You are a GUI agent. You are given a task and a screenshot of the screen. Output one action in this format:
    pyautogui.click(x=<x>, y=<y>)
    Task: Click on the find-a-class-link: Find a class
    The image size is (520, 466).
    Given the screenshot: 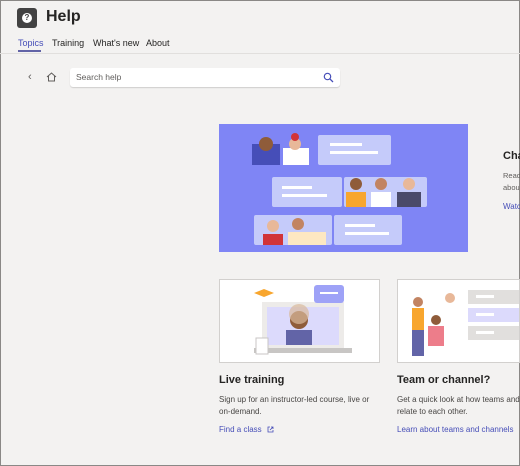 What is the action you would take?
    pyautogui.click(x=246, y=429)
    